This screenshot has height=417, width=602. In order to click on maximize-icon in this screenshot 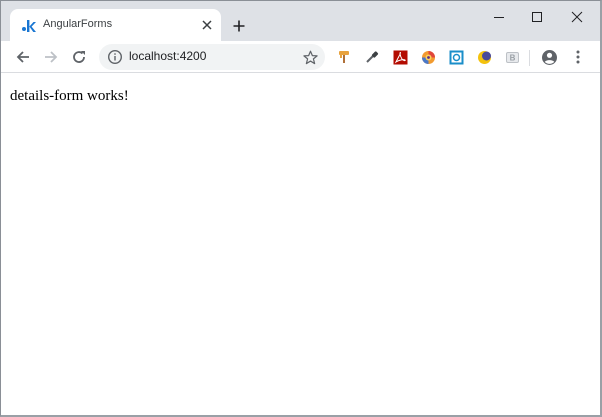, I will do `click(537, 17)`.